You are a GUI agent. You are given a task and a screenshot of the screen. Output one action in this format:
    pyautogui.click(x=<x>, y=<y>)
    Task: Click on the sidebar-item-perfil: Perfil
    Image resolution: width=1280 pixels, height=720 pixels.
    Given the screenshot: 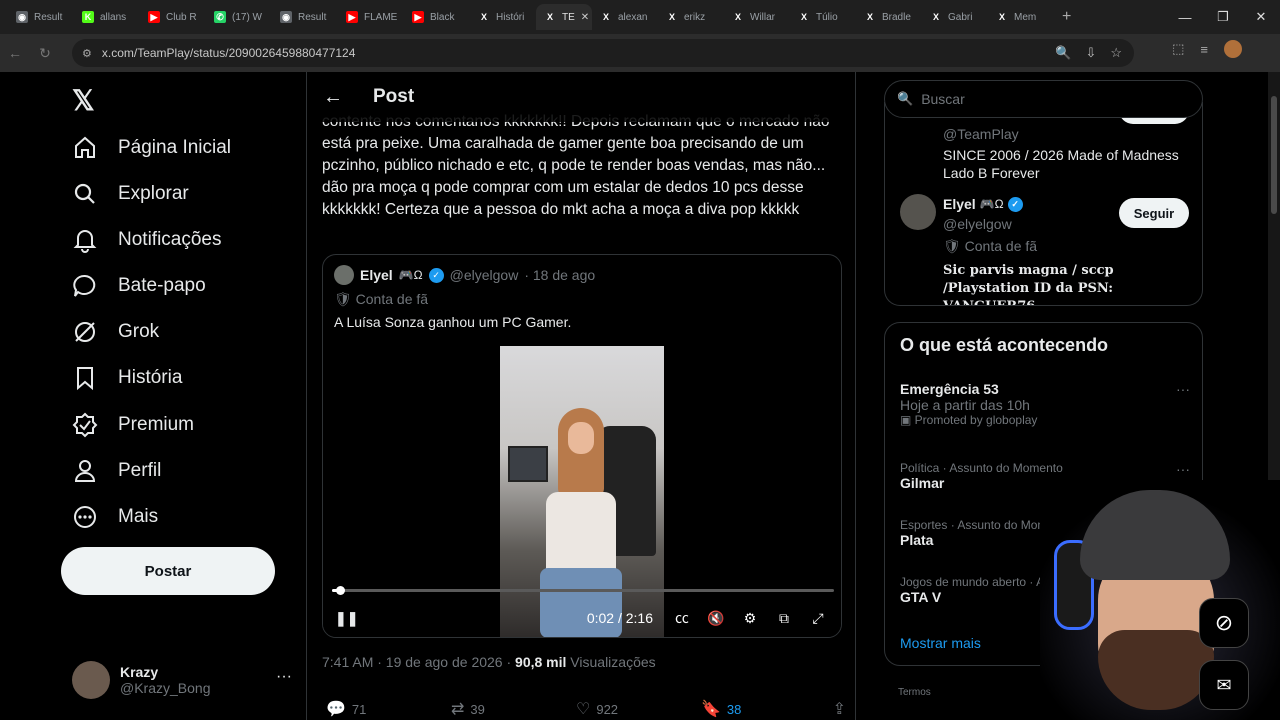 What is the action you would take?
    pyautogui.click(x=116, y=471)
    